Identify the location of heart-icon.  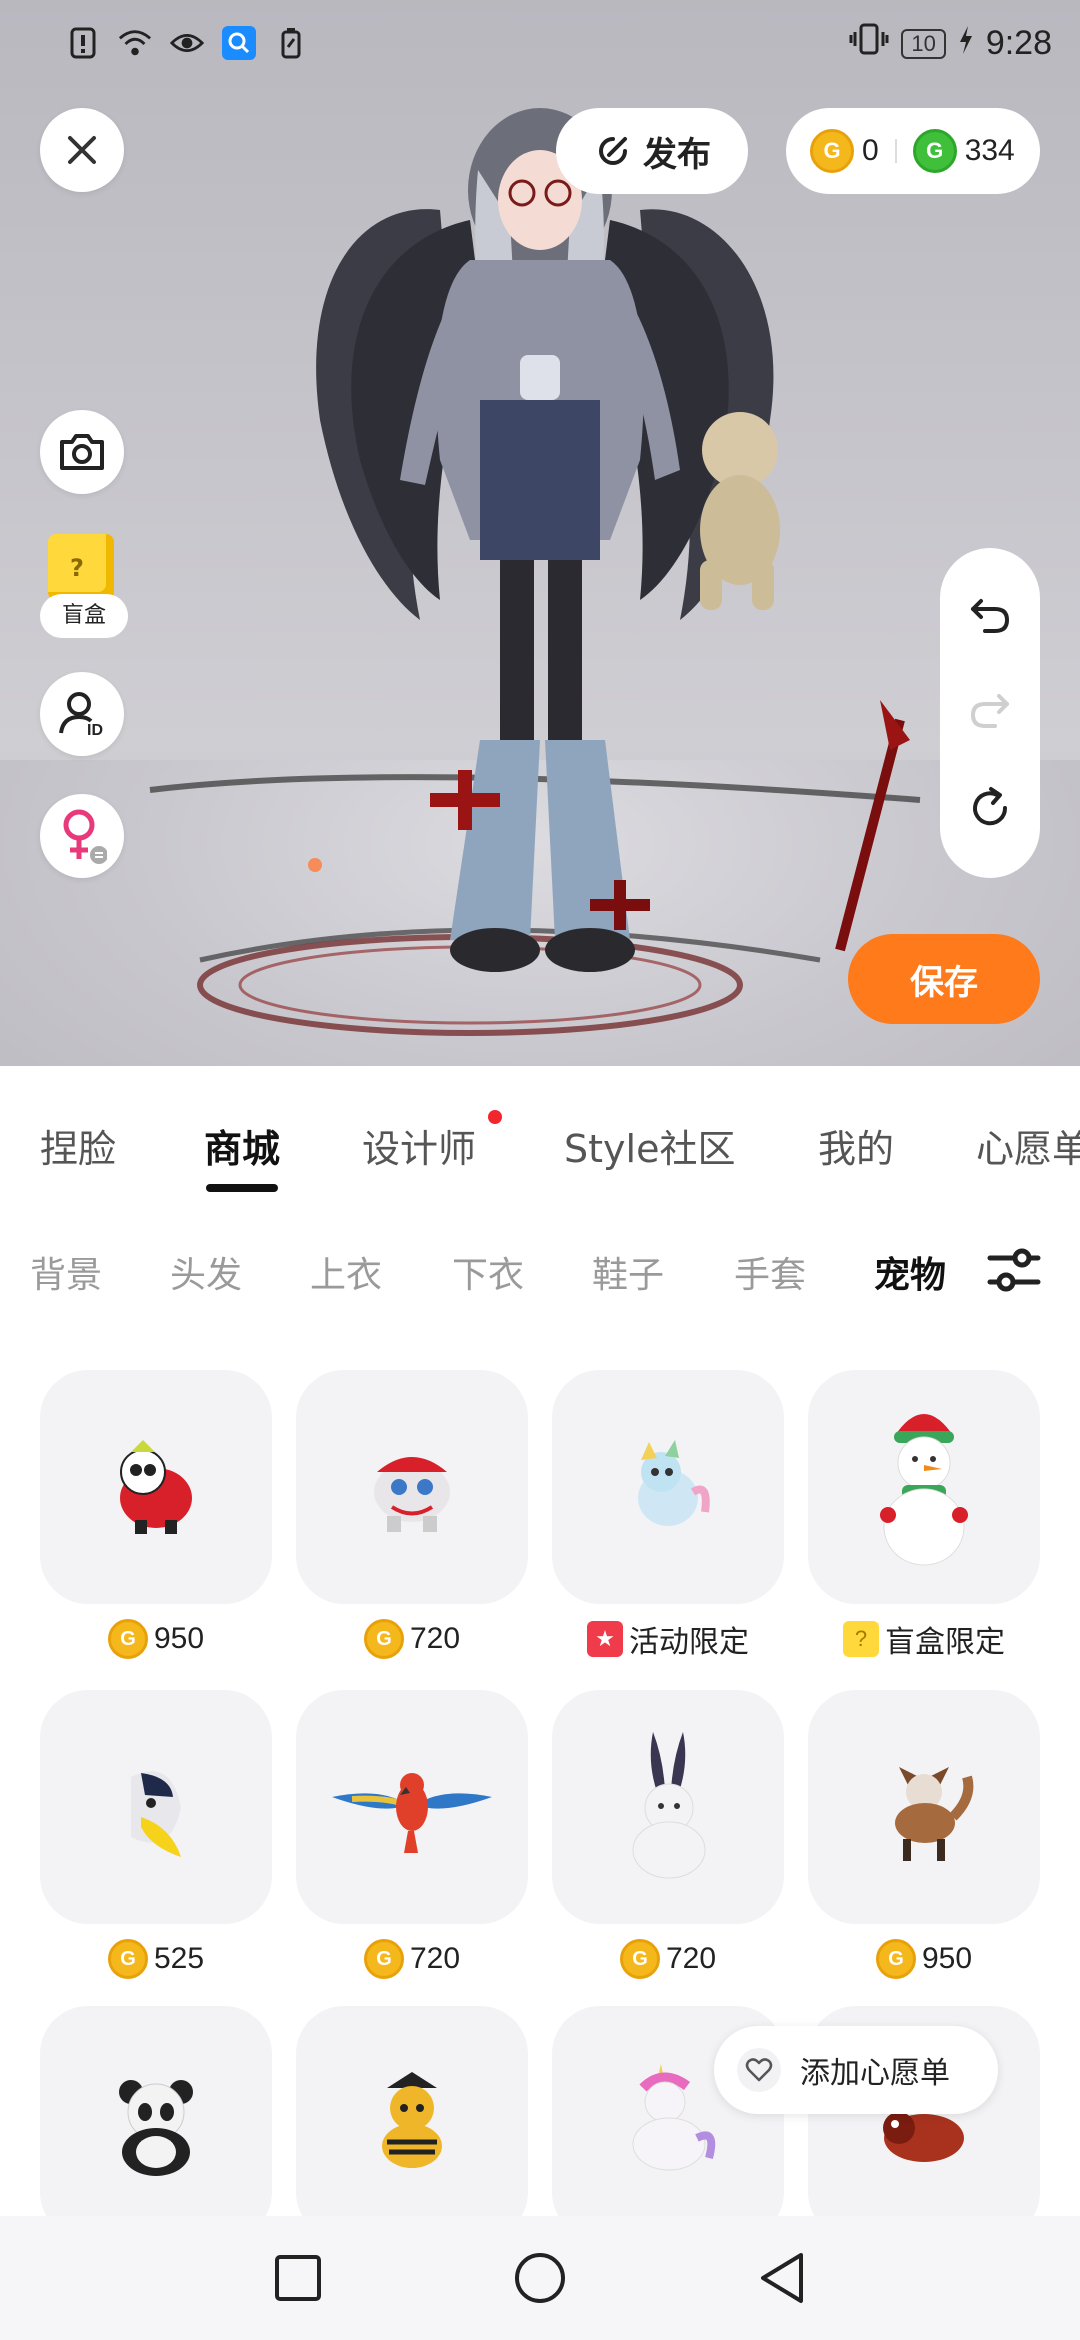
(759, 2070).